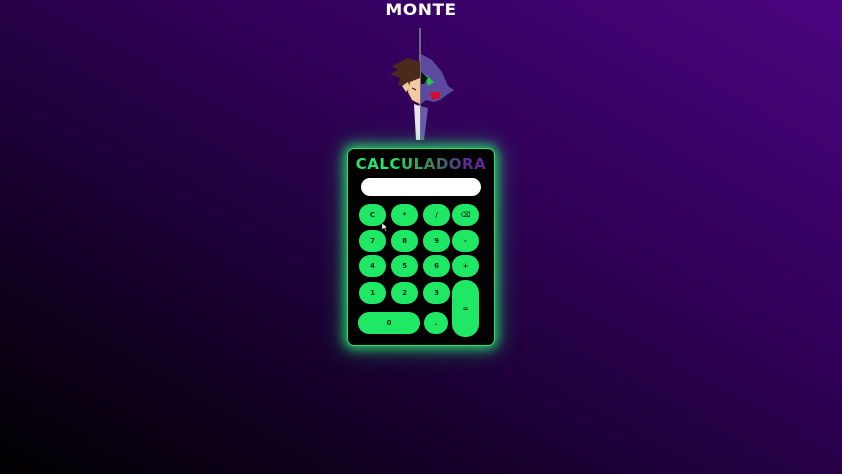 The width and height of the screenshot is (842, 474). I want to click on key-0: 0, so click(389, 323).